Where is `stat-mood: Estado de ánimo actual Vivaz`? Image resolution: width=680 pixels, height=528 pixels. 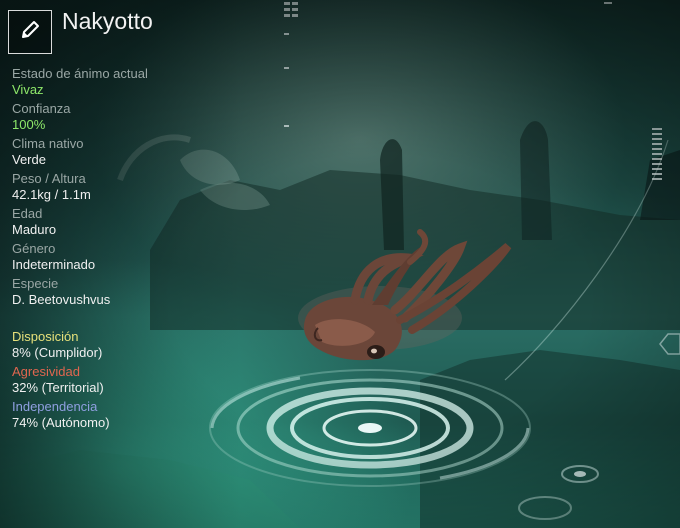 stat-mood: Estado de ánimo actual Vivaz is located at coordinates (122, 82).